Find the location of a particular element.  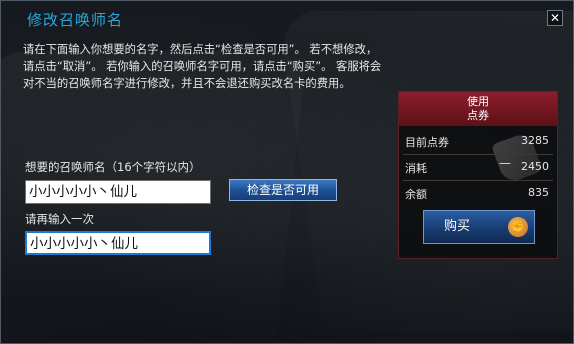

close-icon: ✕ is located at coordinates (555, 18).